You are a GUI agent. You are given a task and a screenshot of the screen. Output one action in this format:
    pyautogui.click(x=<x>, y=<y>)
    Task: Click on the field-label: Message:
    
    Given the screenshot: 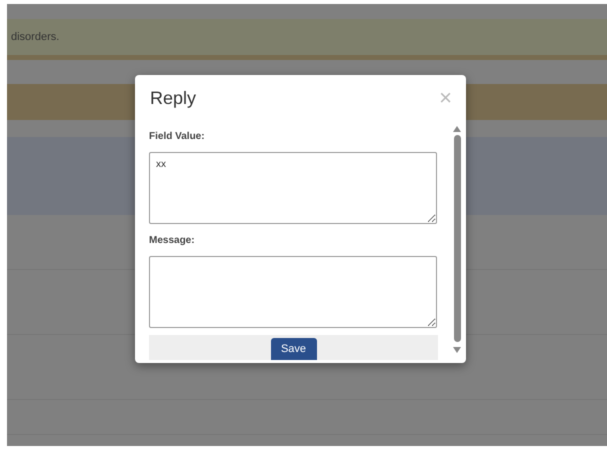 What is the action you would take?
    pyautogui.click(x=172, y=240)
    